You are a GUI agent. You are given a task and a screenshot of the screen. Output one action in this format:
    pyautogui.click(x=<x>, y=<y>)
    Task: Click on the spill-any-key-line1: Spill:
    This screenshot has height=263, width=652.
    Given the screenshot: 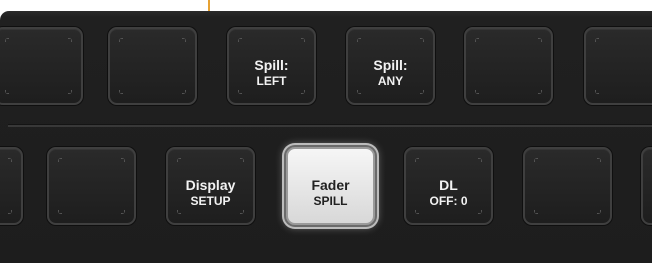 What is the action you would take?
    pyautogui.click(x=390, y=65)
    